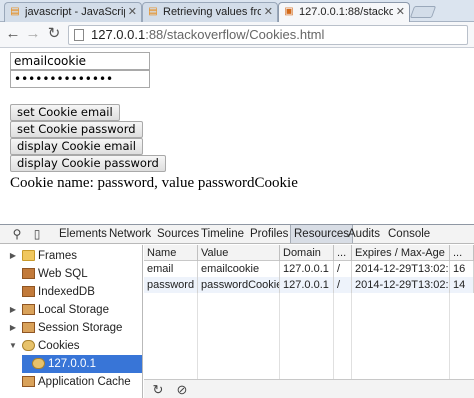 The height and width of the screenshot is (398, 474). I want to click on devtools-status-bar: ↻ ⊘, so click(309, 388).